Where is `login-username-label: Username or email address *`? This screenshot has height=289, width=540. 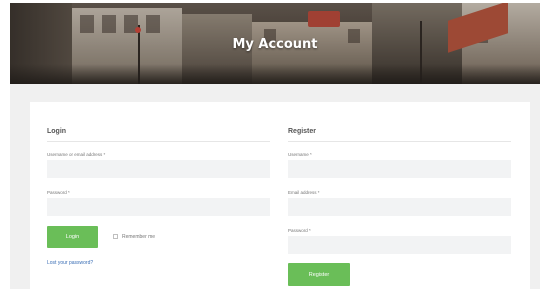 login-username-label: Username or email address * is located at coordinates (76, 154).